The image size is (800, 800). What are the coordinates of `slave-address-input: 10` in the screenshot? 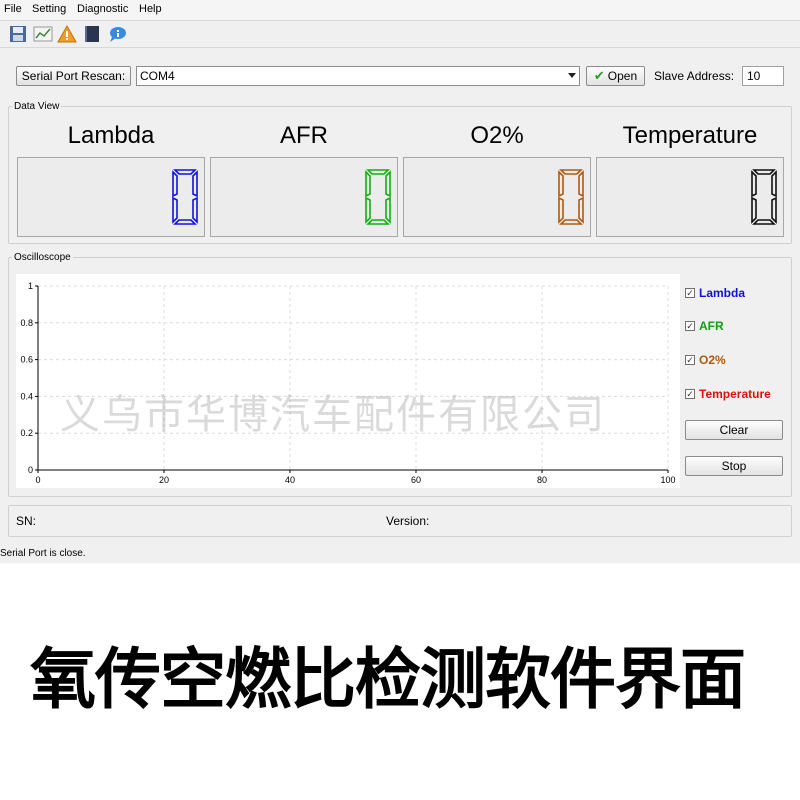 It's located at (763, 76).